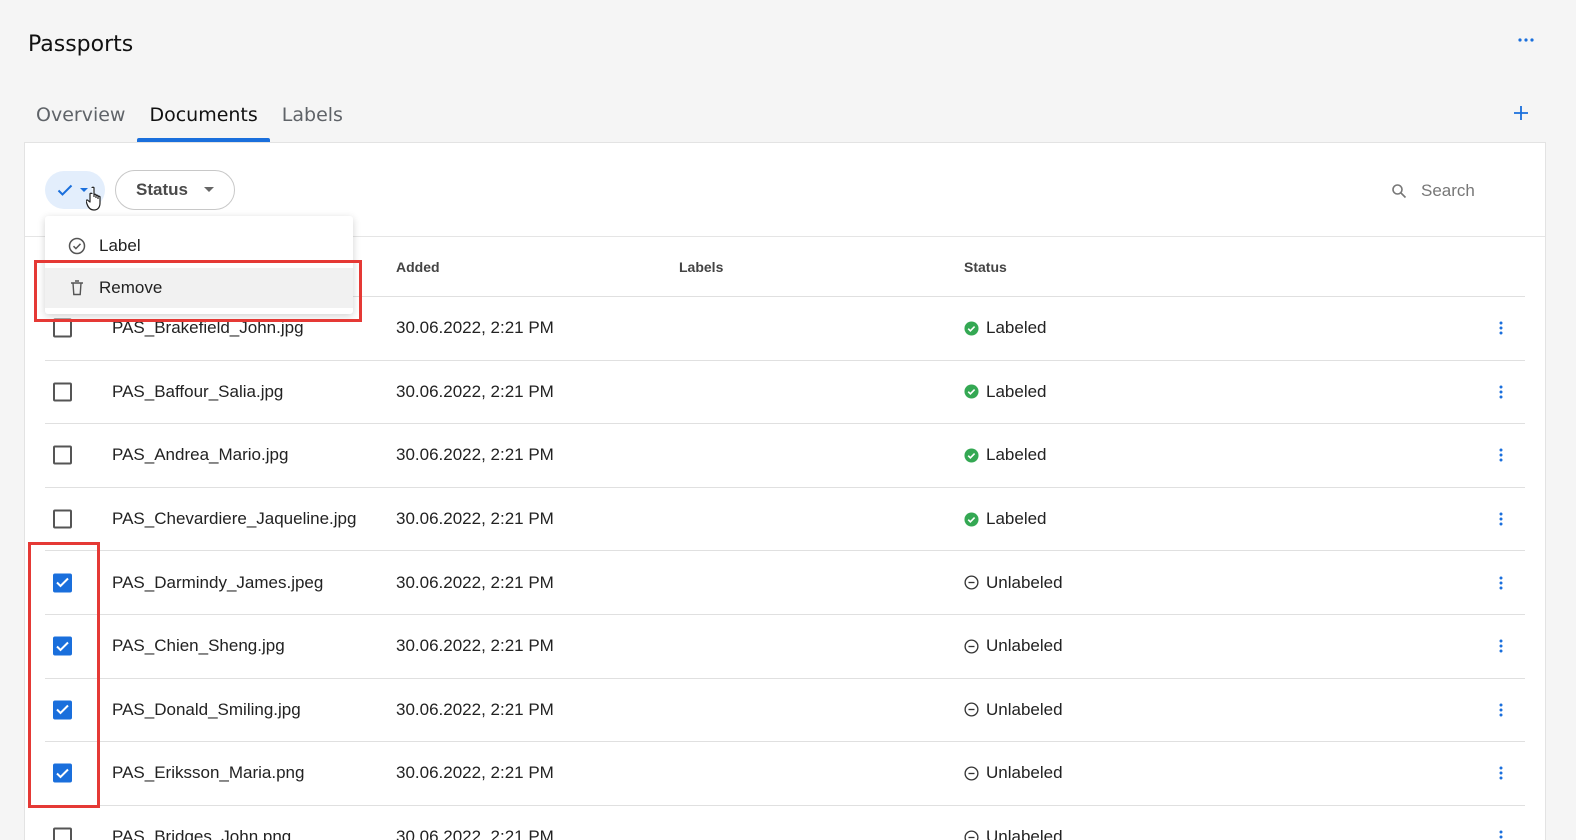 The height and width of the screenshot is (840, 1576). What do you see at coordinates (208, 189) in the screenshot?
I see `caret-down-icon` at bounding box center [208, 189].